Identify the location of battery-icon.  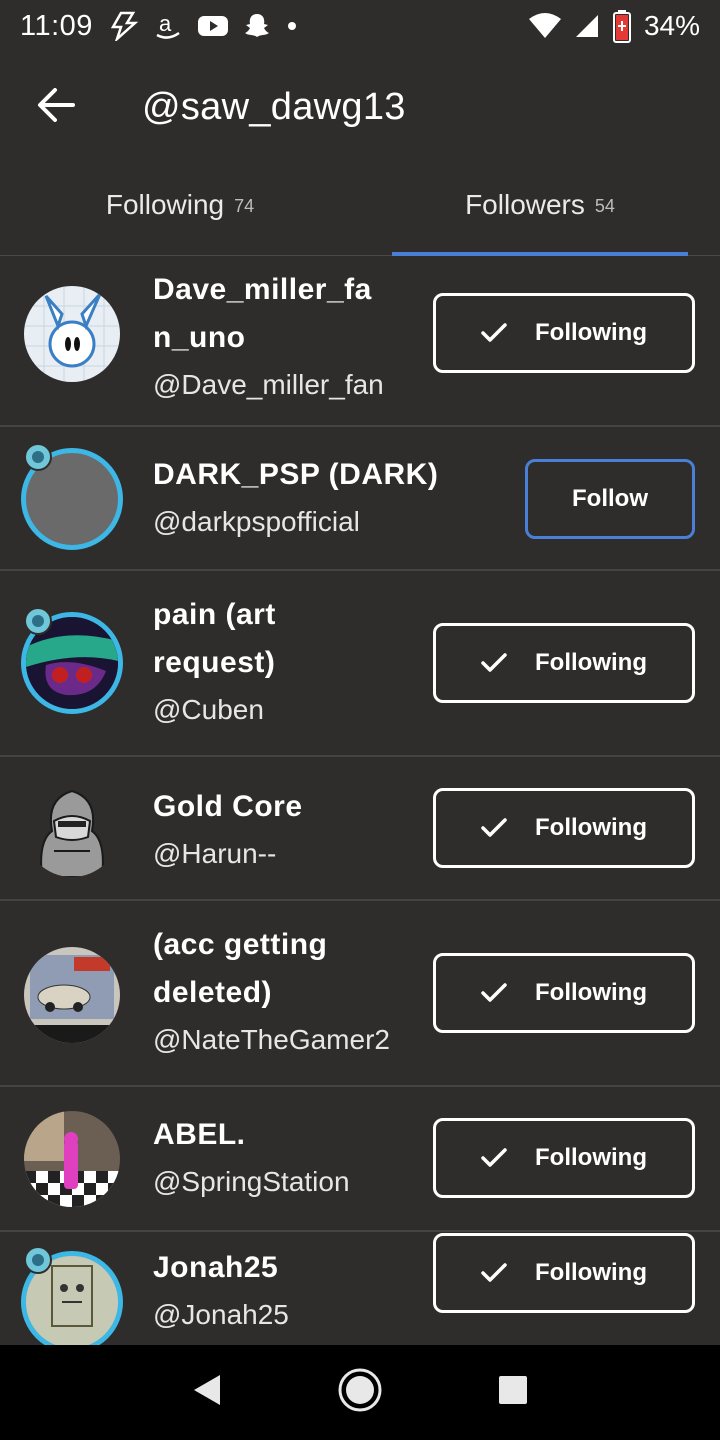
(622, 26).